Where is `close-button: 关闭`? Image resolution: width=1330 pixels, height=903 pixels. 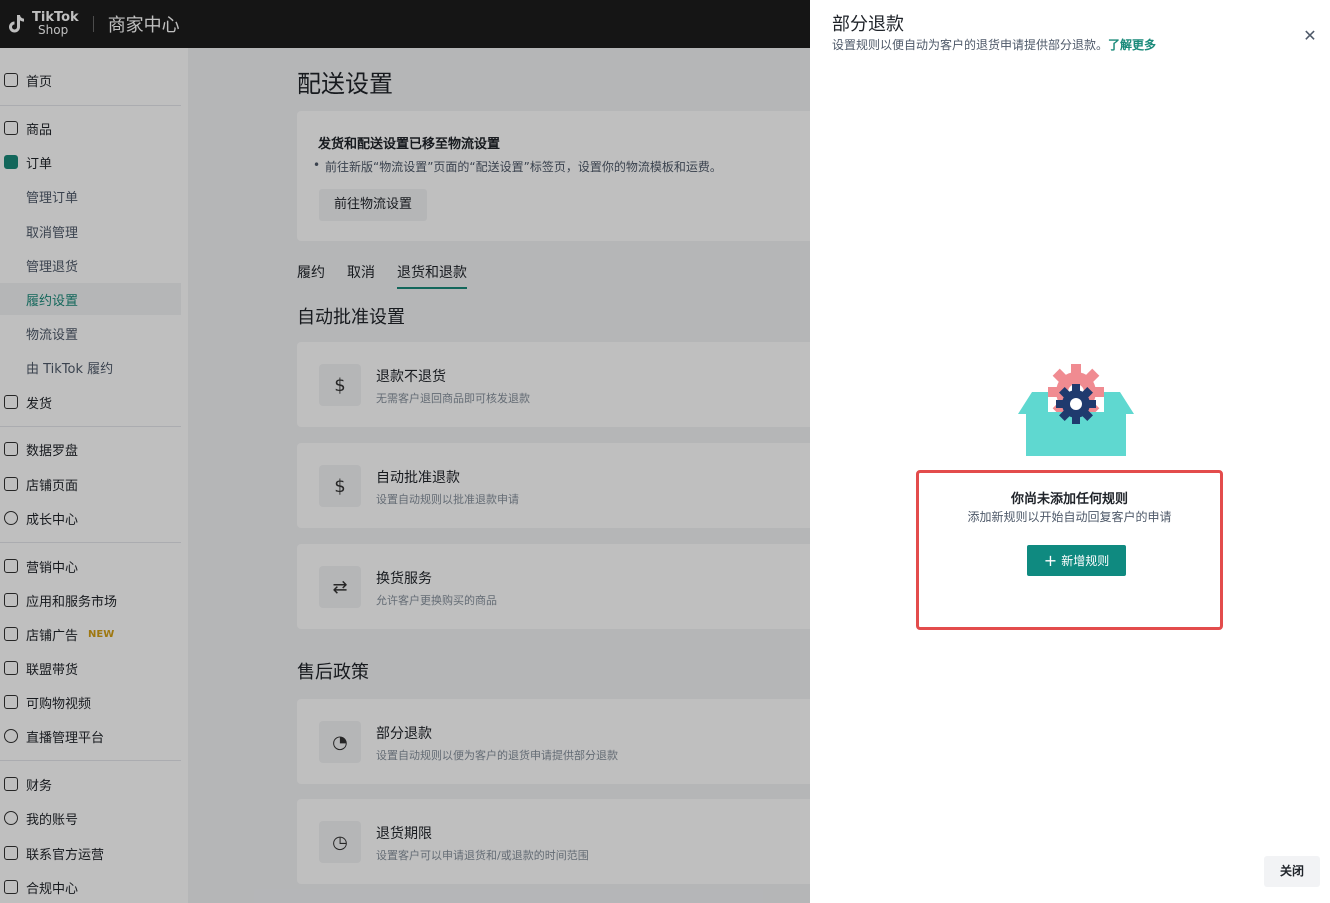 close-button: 关闭 is located at coordinates (1292, 871).